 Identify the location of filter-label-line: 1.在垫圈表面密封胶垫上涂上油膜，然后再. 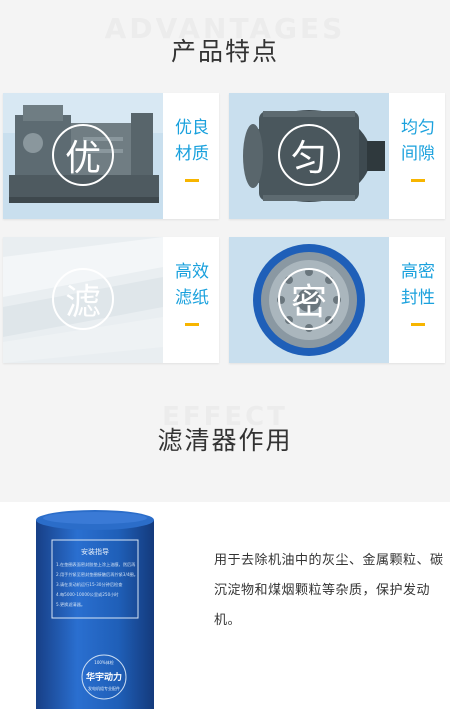
(96, 564).